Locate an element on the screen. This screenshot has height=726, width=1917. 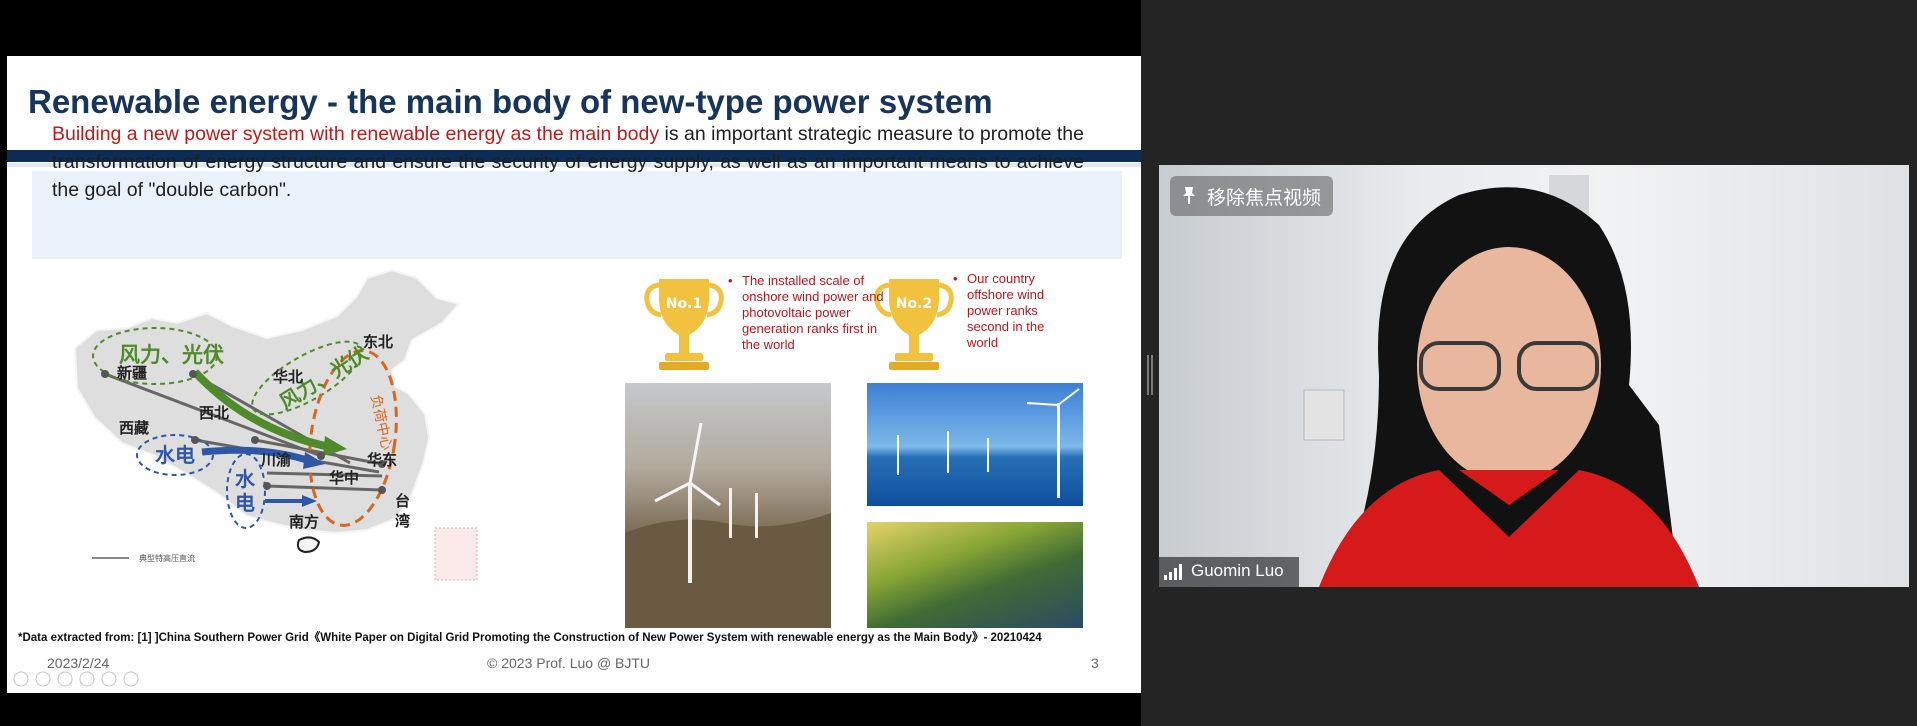
south-sea-inset is located at coordinates (456, 554).